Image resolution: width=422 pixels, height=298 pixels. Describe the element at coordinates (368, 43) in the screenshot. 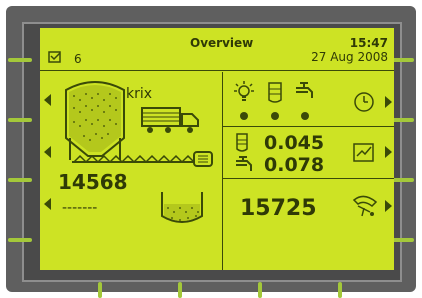

I see `clock-time: 15:47` at that location.